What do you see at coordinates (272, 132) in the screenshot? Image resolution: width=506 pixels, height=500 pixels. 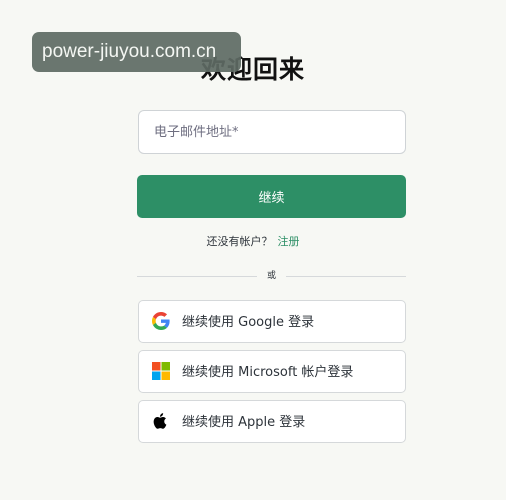 I see `email-field` at bounding box center [272, 132].